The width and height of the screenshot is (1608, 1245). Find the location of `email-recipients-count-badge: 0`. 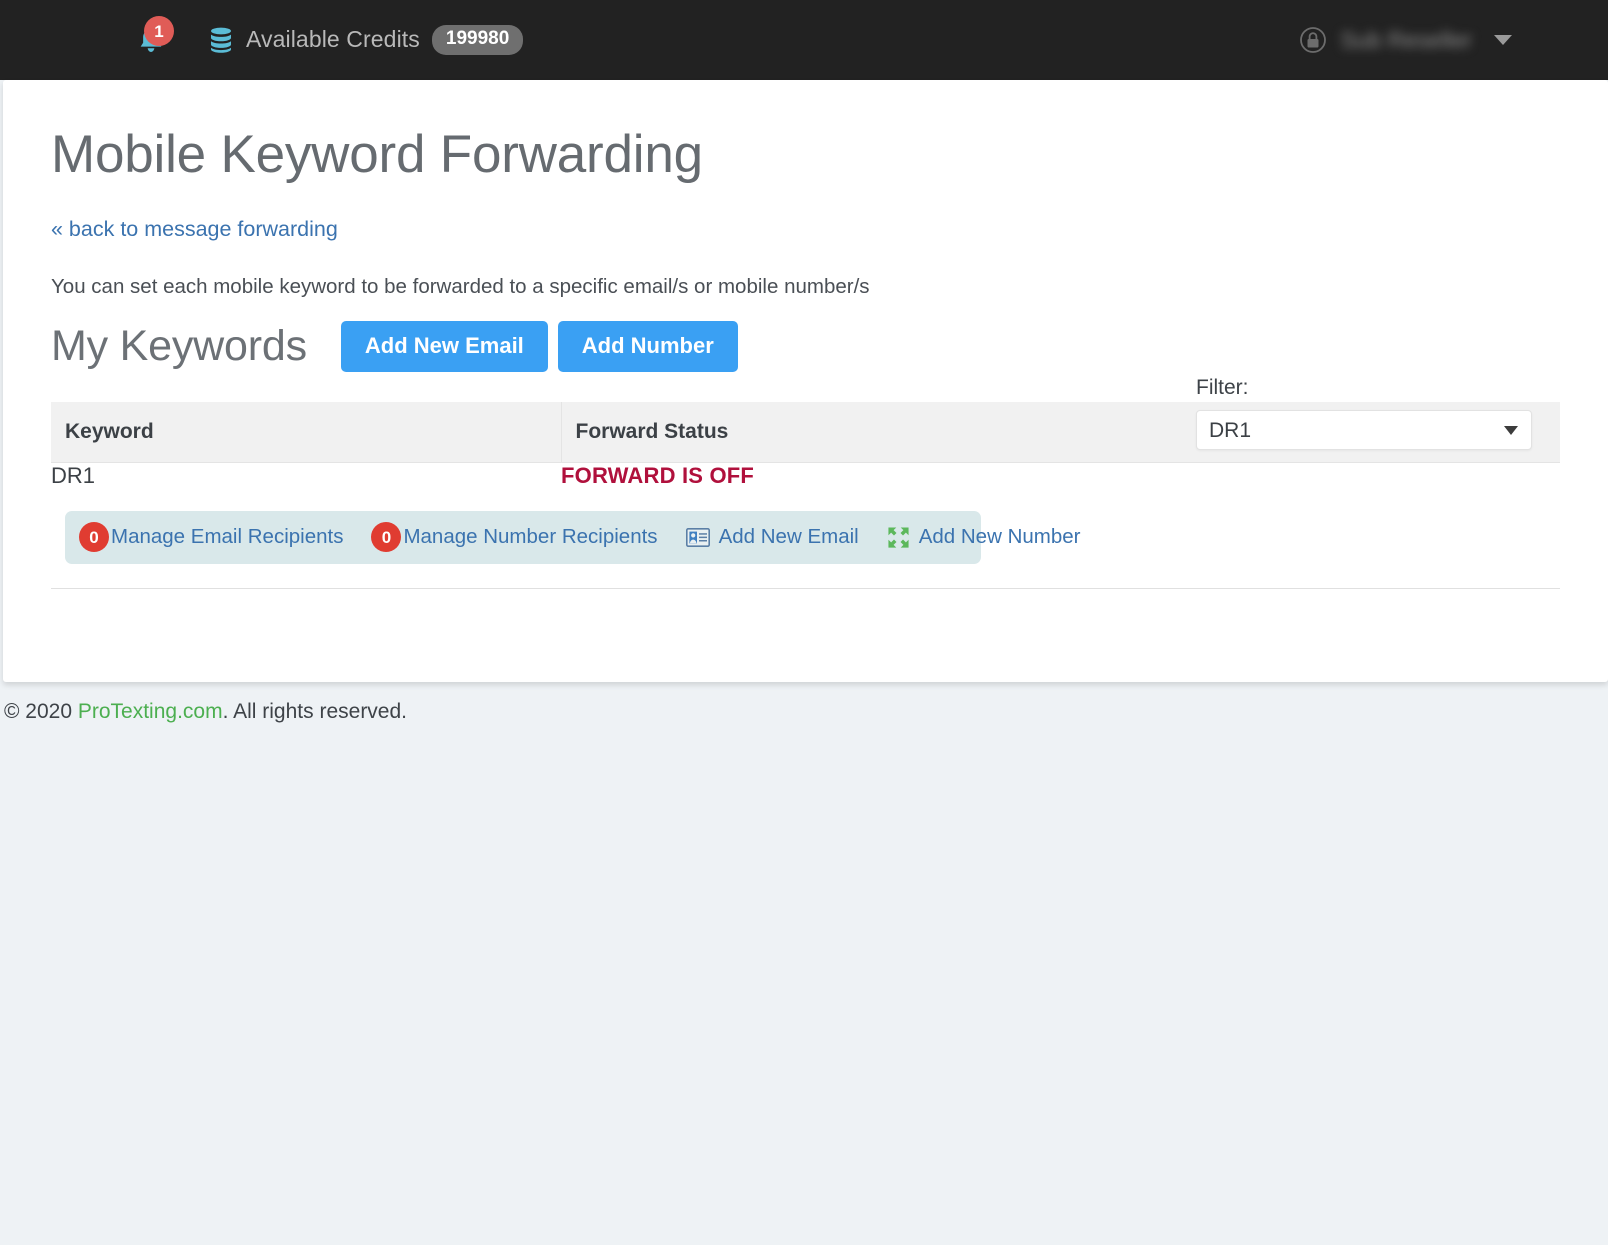

email-recipients-count-badge: 0 is located at coordinates (94, 537).